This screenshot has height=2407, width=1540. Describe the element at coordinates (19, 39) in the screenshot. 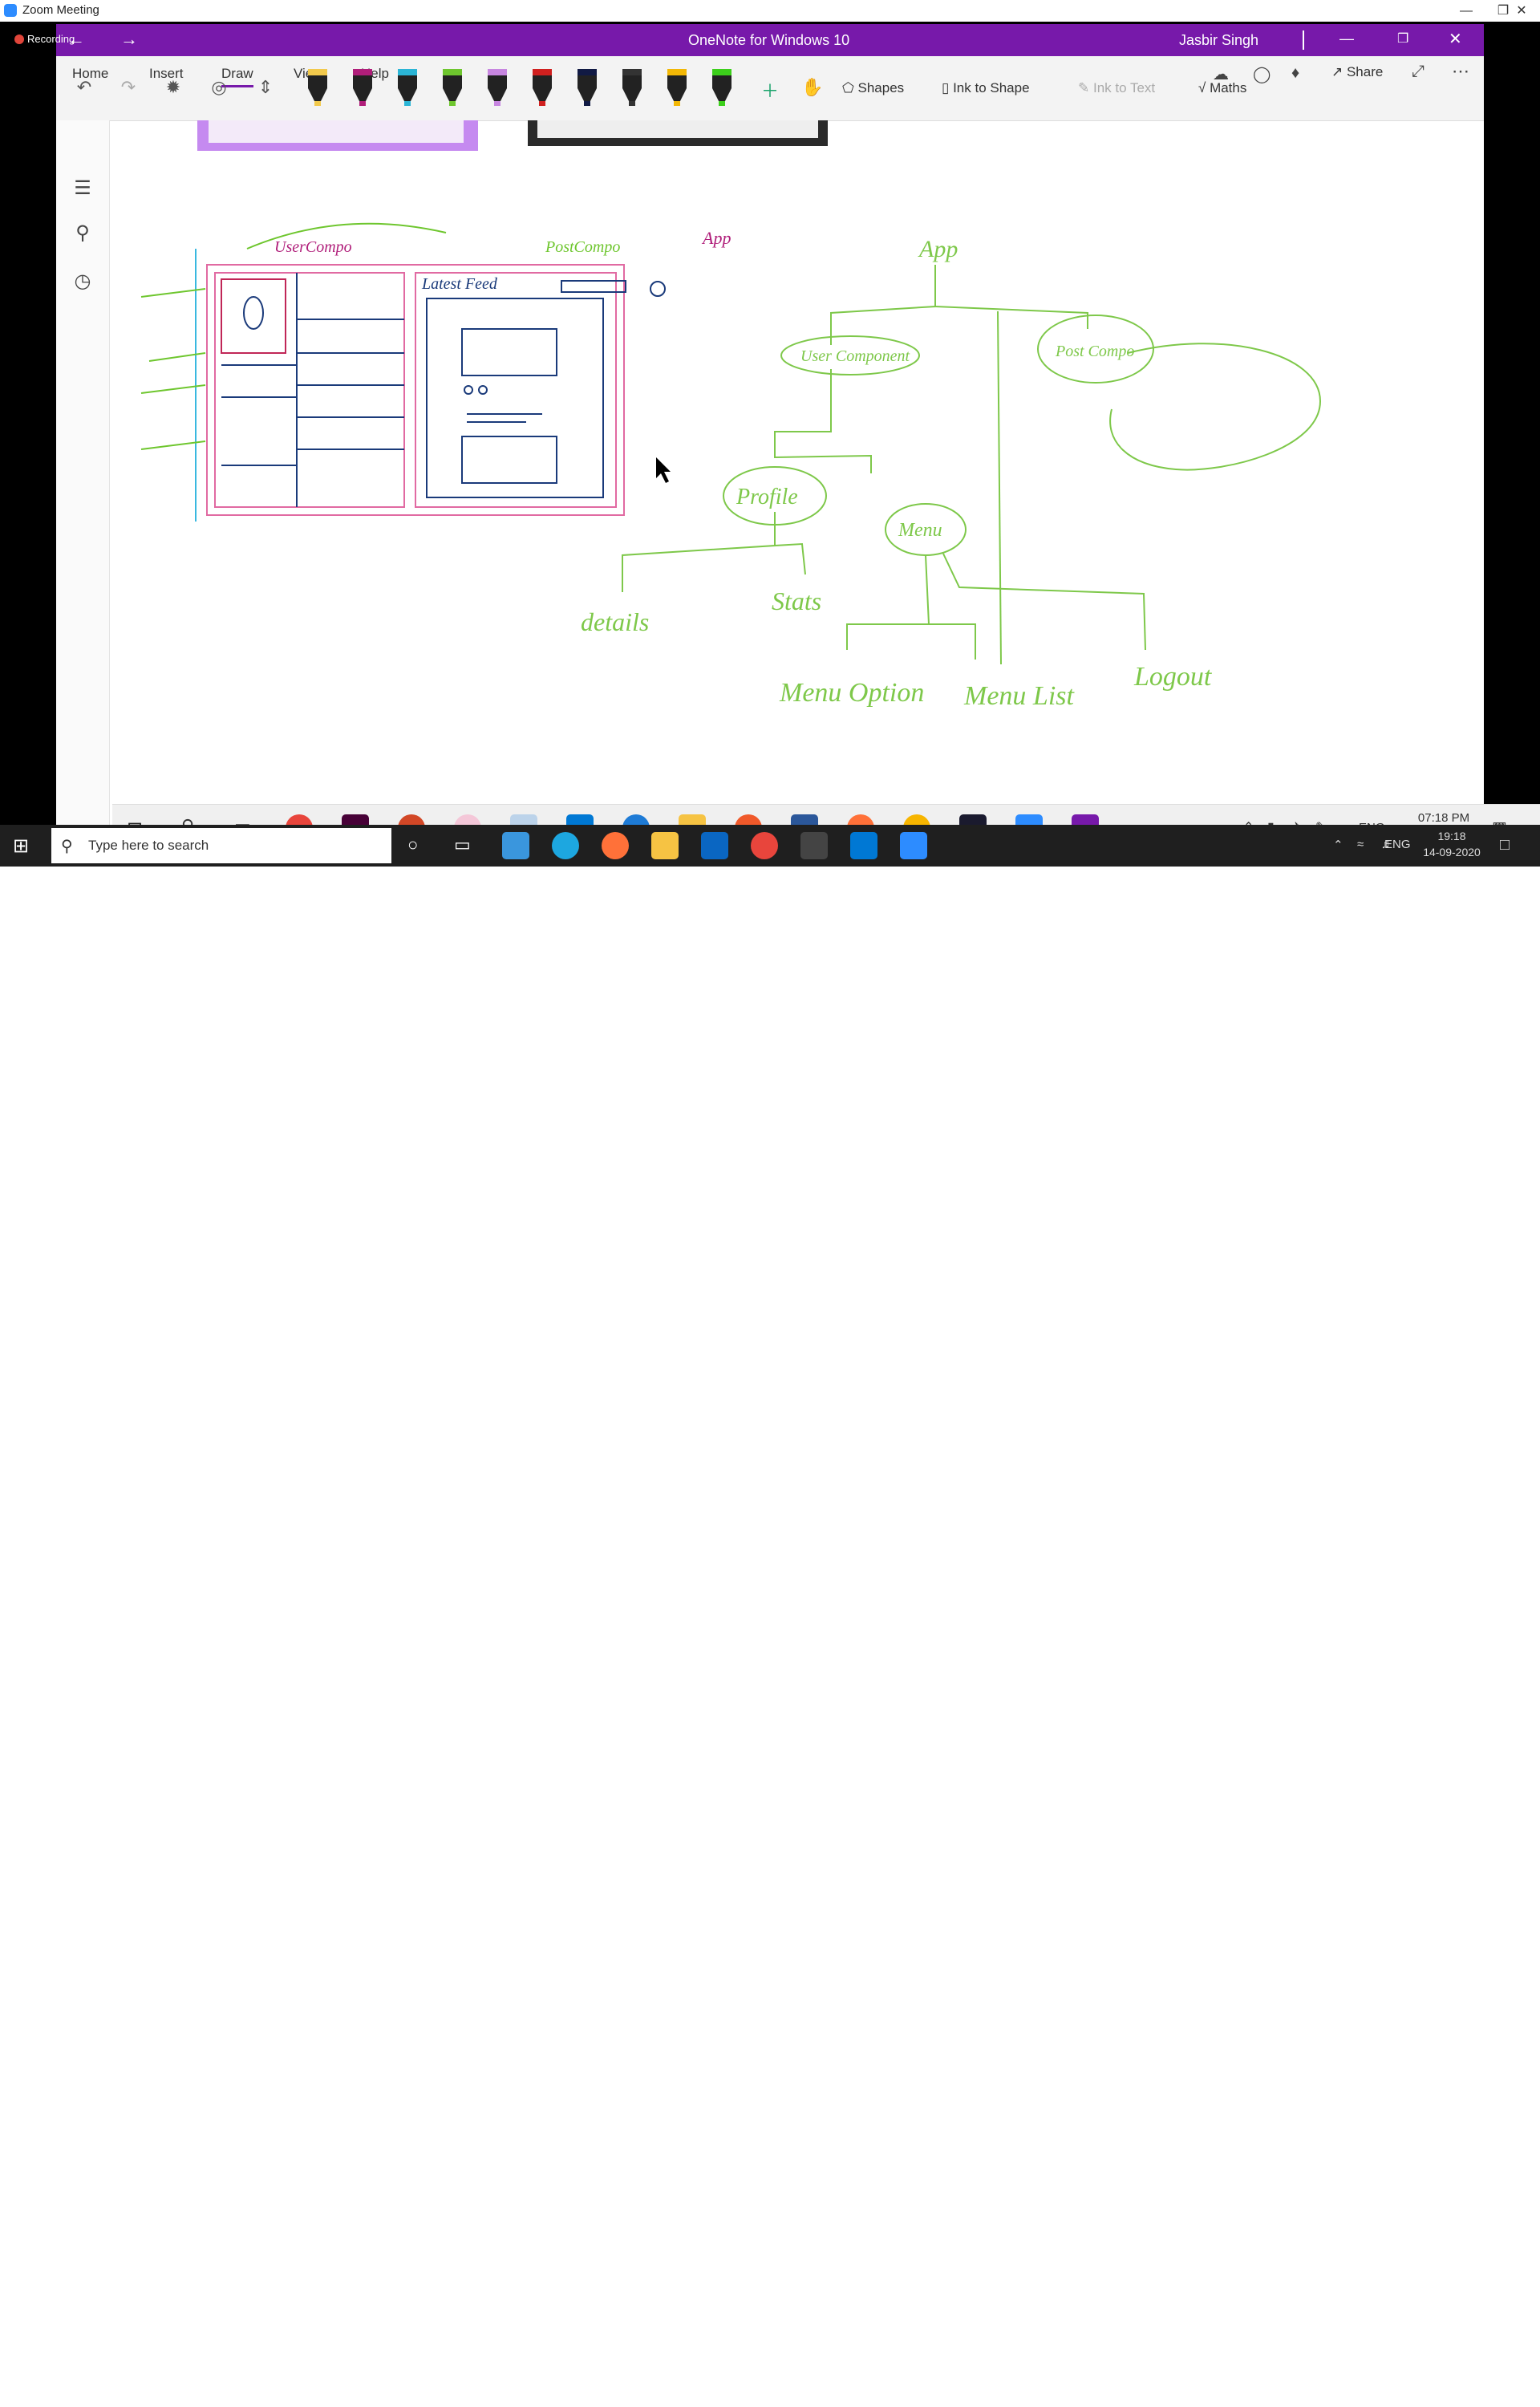

I see `recording-dot-icon` at that location.